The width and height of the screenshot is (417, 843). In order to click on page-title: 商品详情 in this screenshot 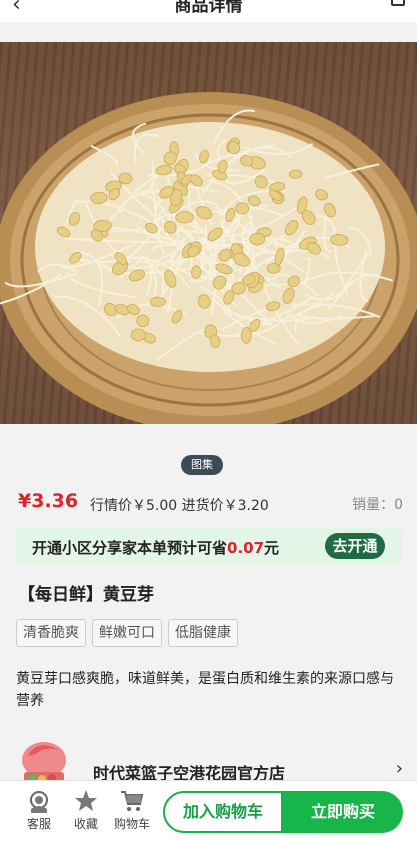, I will do `click(208, 8)`.